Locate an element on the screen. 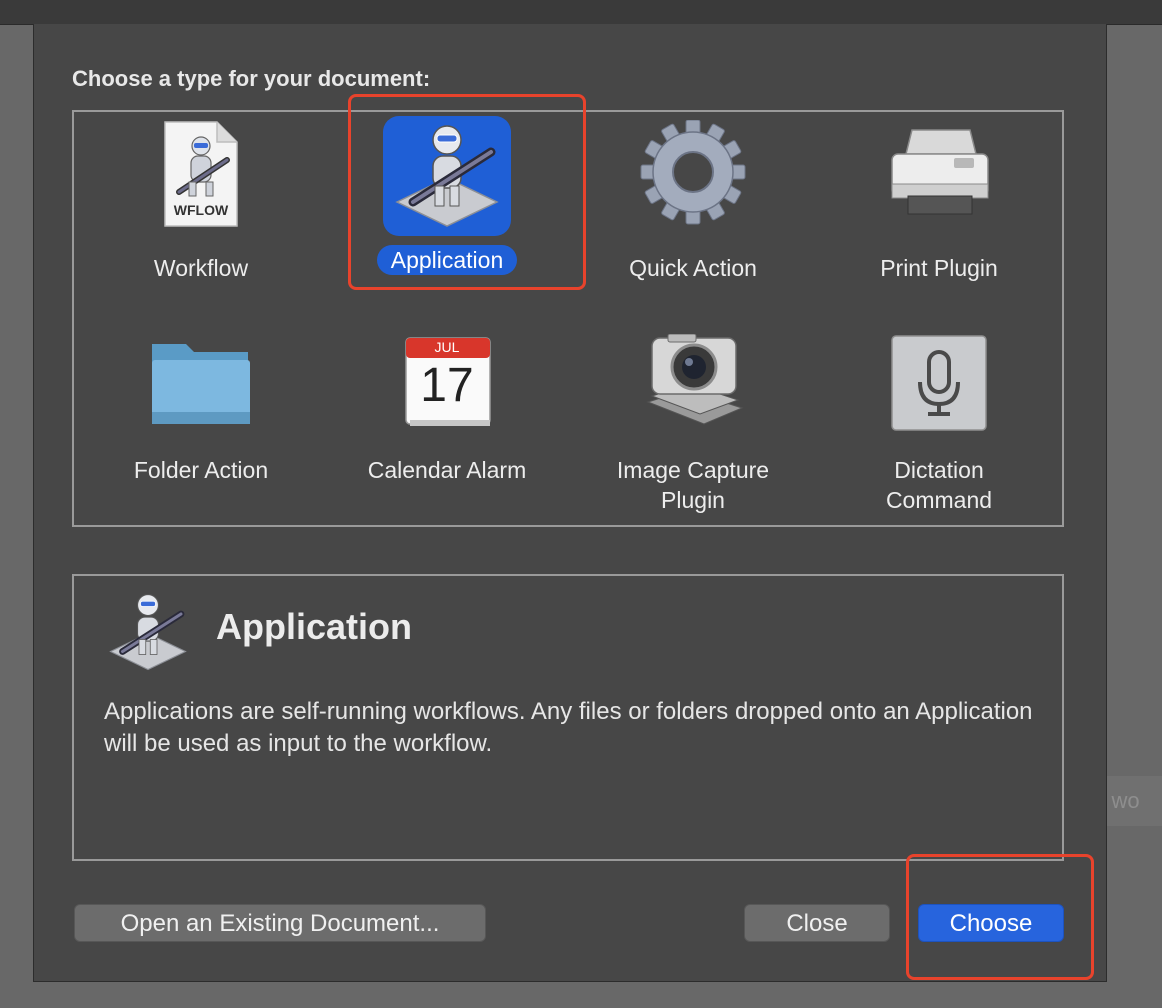 The width and height of the screenshot is (1162, 1008). type-label: Application is located at coordinates (447, 260).